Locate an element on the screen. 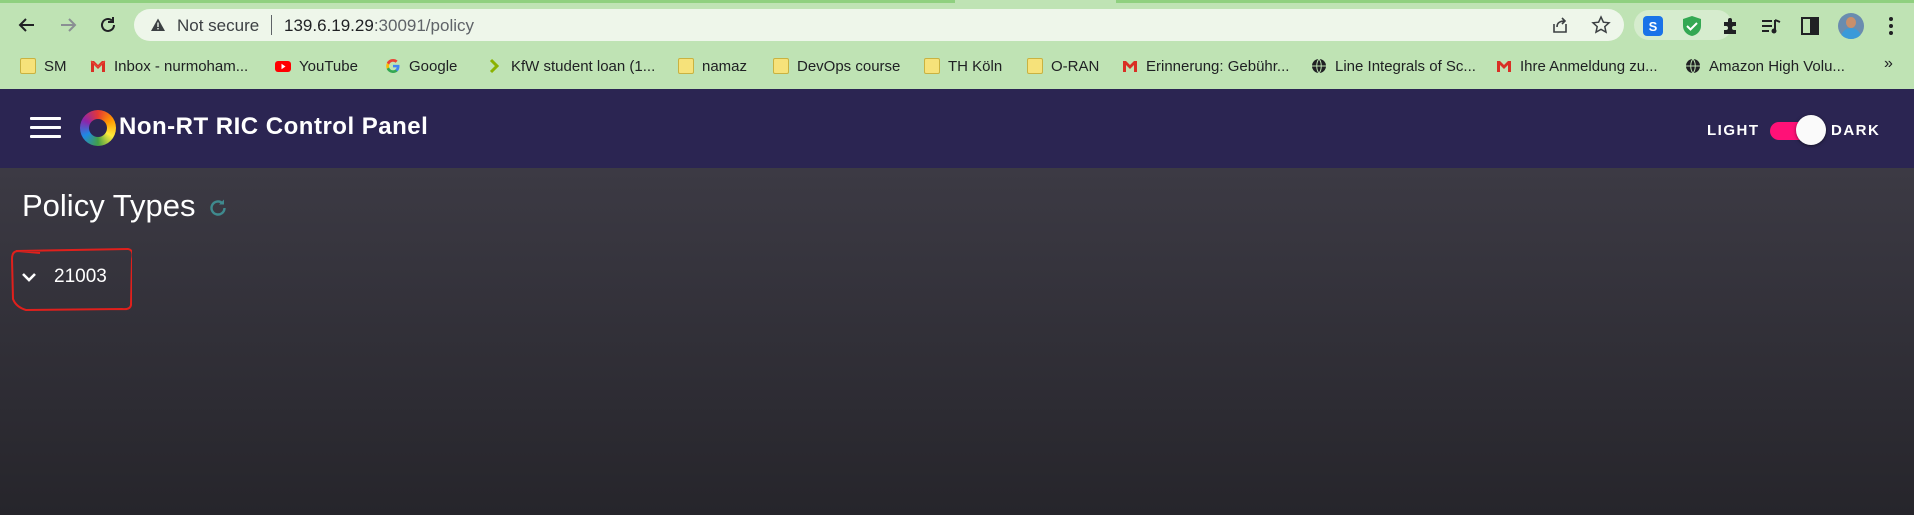 This screenshot has height=515, width=1914. toggle-knob is located at coordinates (1811, 130).